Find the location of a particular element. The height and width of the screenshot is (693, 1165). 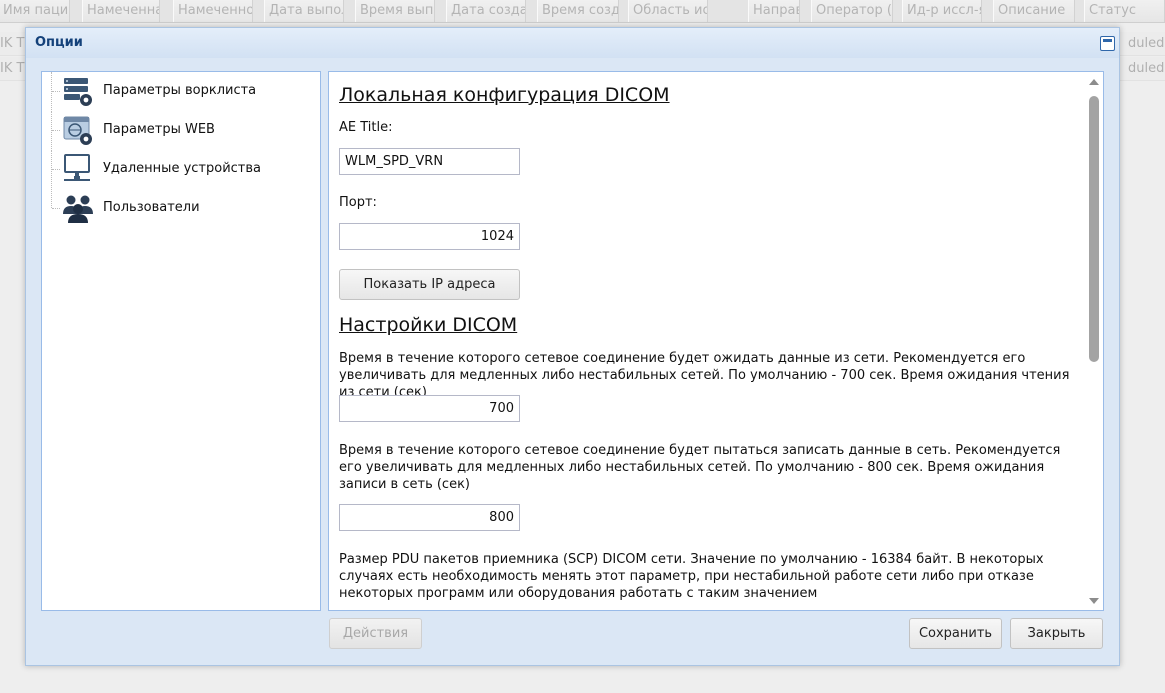

column-header-scheduled-time: Намеченное is located at coordinates (213, 11).